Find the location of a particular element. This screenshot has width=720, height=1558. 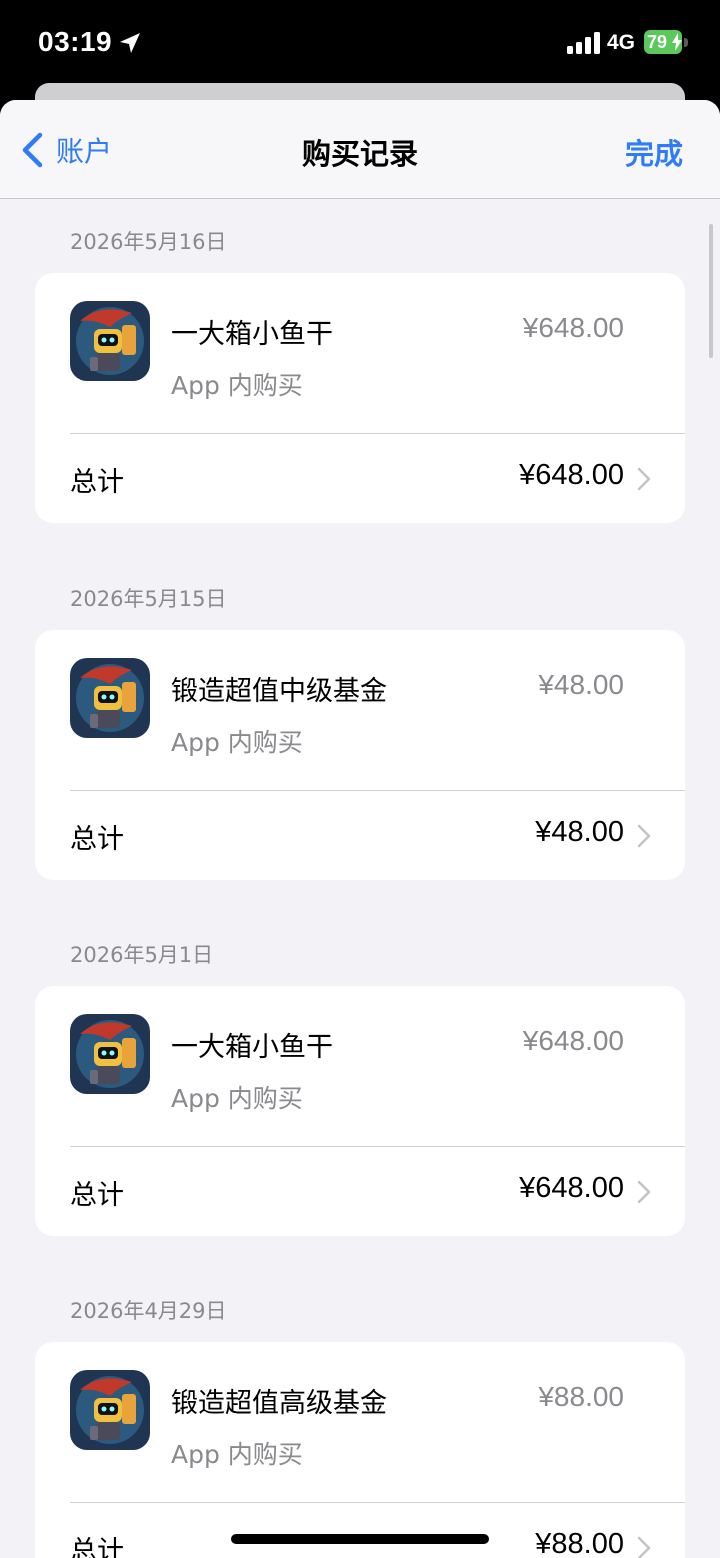

navigation-bar: 账户 购买记录 完成 is located at coordinates (360, 149).